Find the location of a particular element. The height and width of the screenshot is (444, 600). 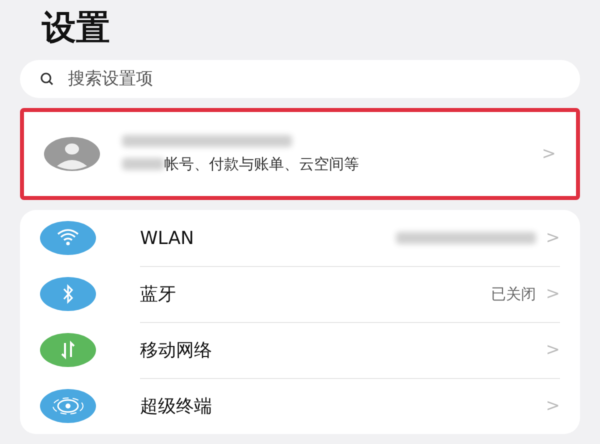

settings-item: 移动网络 > is located at coordinates (300, 350).